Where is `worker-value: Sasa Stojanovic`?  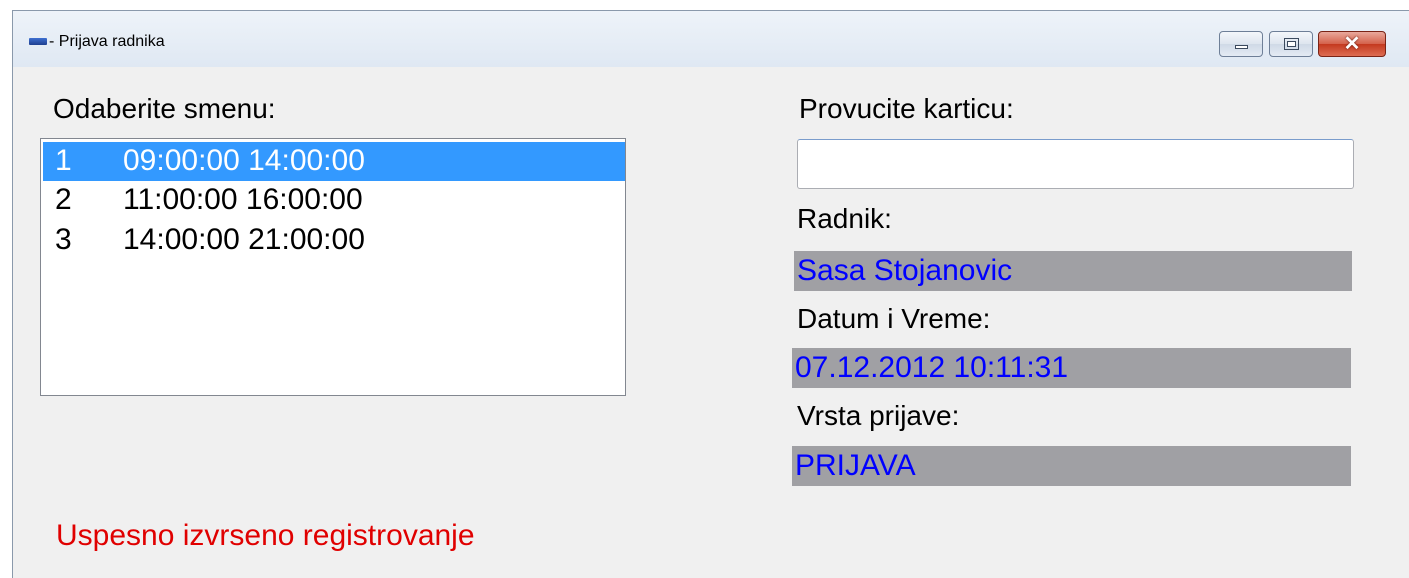 worker-value: Sasa Stojanovic is located at coordinates (1073, 271).